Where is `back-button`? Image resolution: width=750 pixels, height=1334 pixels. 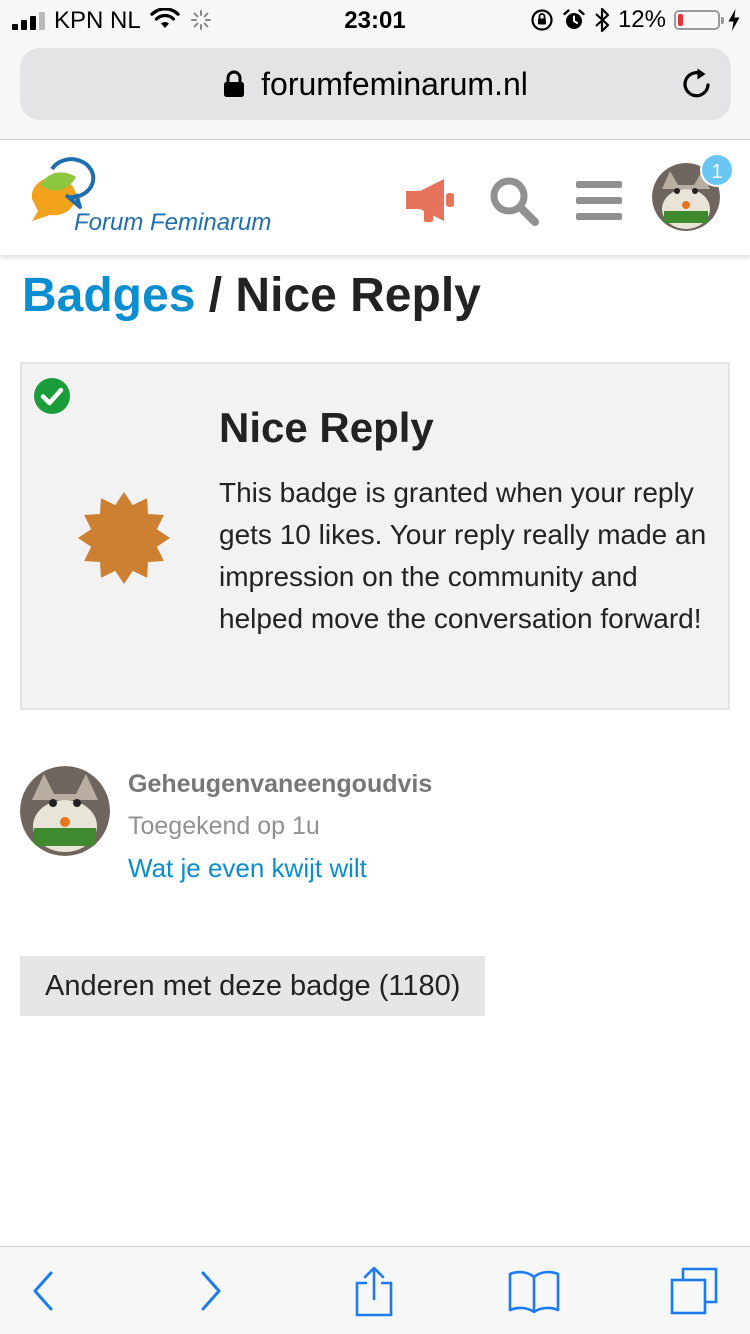
back-button is located at coordinates (43, 1291).